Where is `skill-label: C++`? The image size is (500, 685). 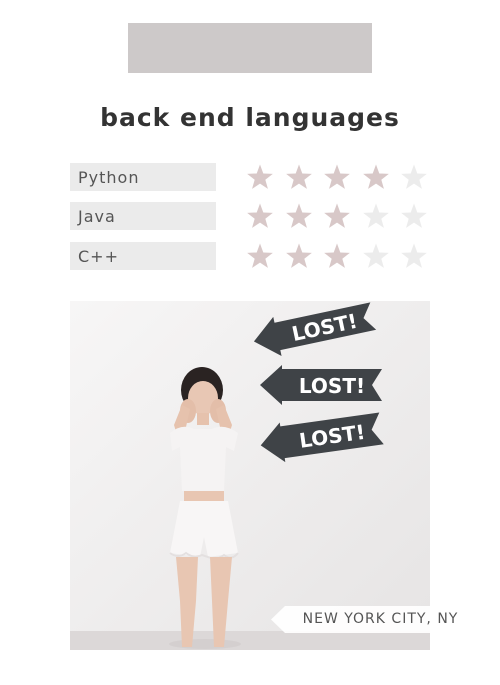
skill-label: C++ is located at coordinates (143, 256).